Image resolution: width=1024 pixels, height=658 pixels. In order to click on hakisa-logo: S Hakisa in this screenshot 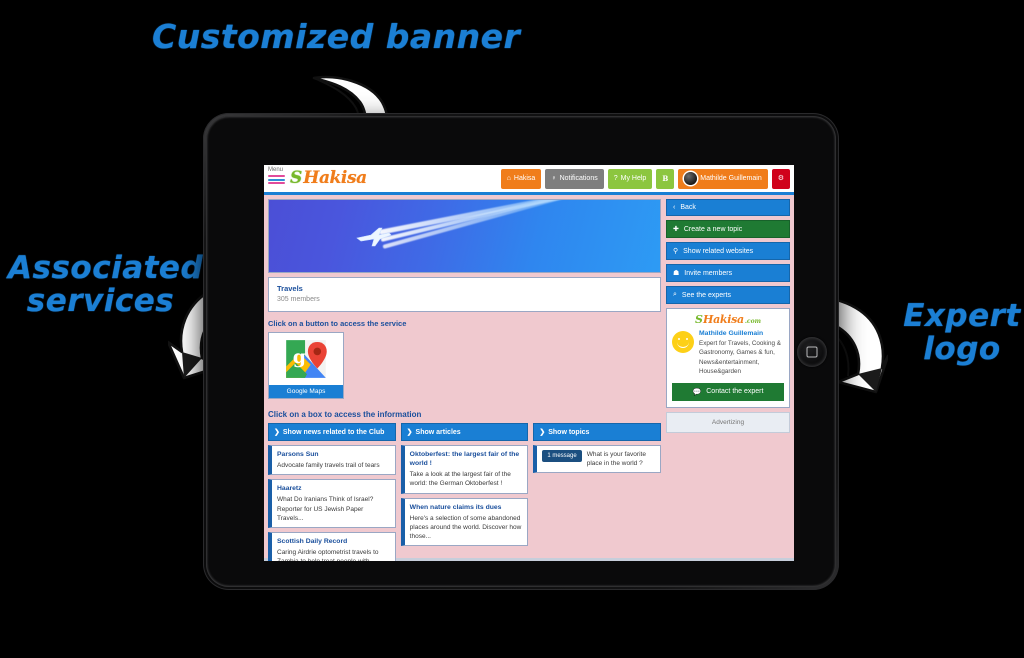, I will do `click(328, 178)`.